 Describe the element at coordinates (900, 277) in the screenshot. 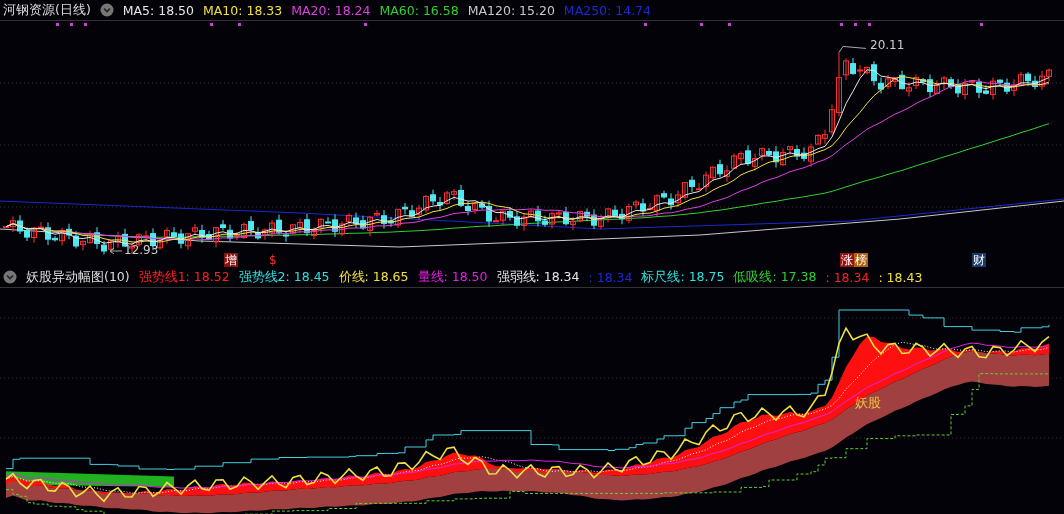

I see `indicator-value: : 18.43` at that location.